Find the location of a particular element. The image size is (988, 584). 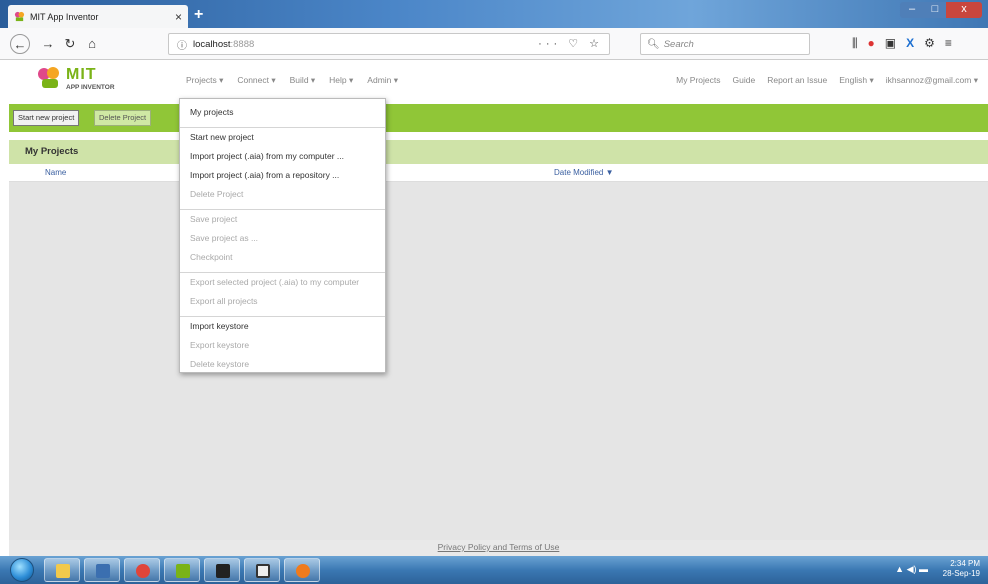

browser-tab-strip: MIT App Inventor × + – □ x is located at coordinates (494, 14).